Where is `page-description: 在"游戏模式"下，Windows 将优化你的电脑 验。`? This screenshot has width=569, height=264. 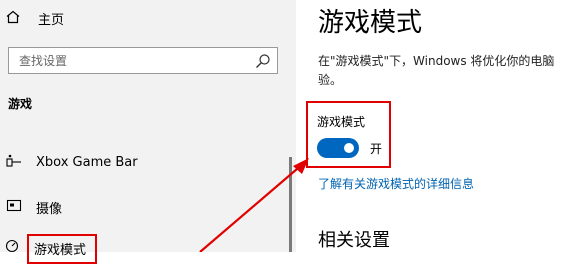
page-description: 在"游戏模式"下，Windows 将优化你的电脑 验。 is located at coordinates (443, 71).